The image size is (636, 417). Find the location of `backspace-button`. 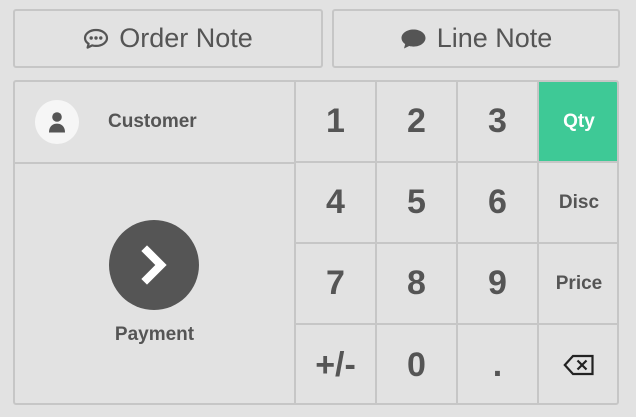

backspace-button is located at coordinates (578, 364).